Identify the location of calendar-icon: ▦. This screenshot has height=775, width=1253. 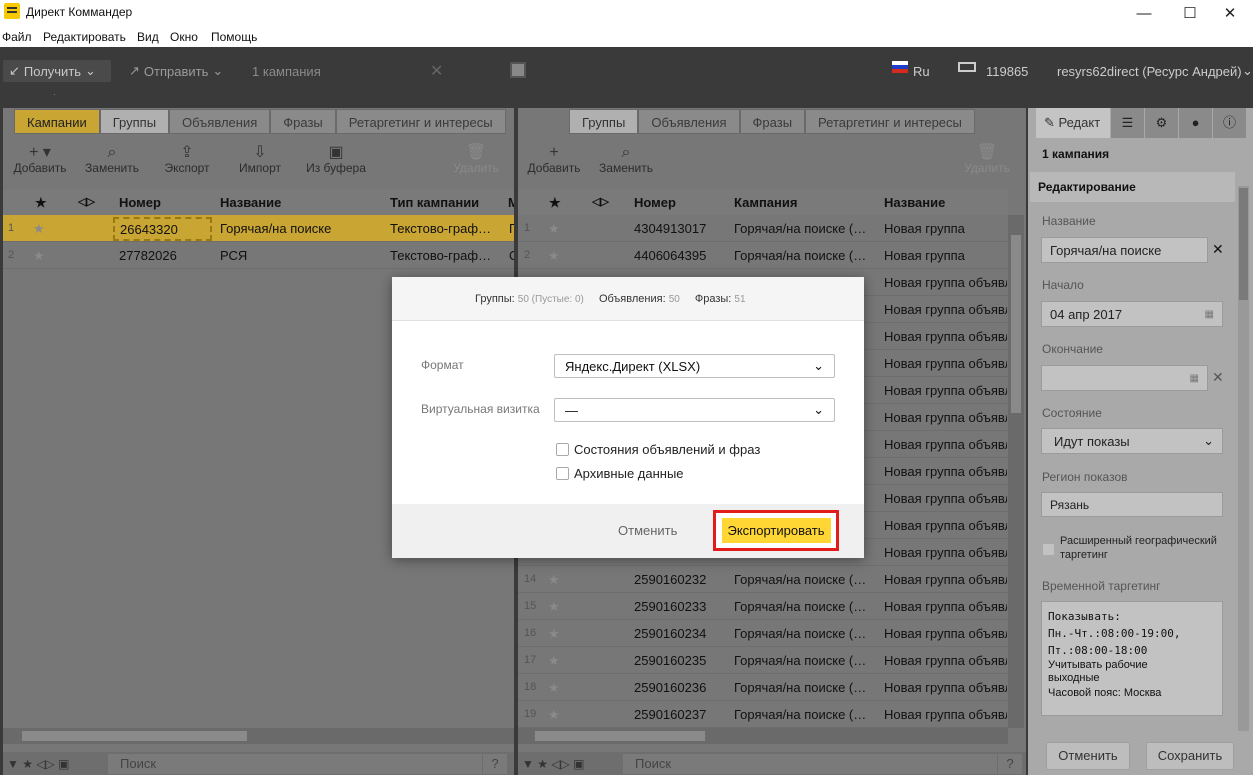
(1209, 314).